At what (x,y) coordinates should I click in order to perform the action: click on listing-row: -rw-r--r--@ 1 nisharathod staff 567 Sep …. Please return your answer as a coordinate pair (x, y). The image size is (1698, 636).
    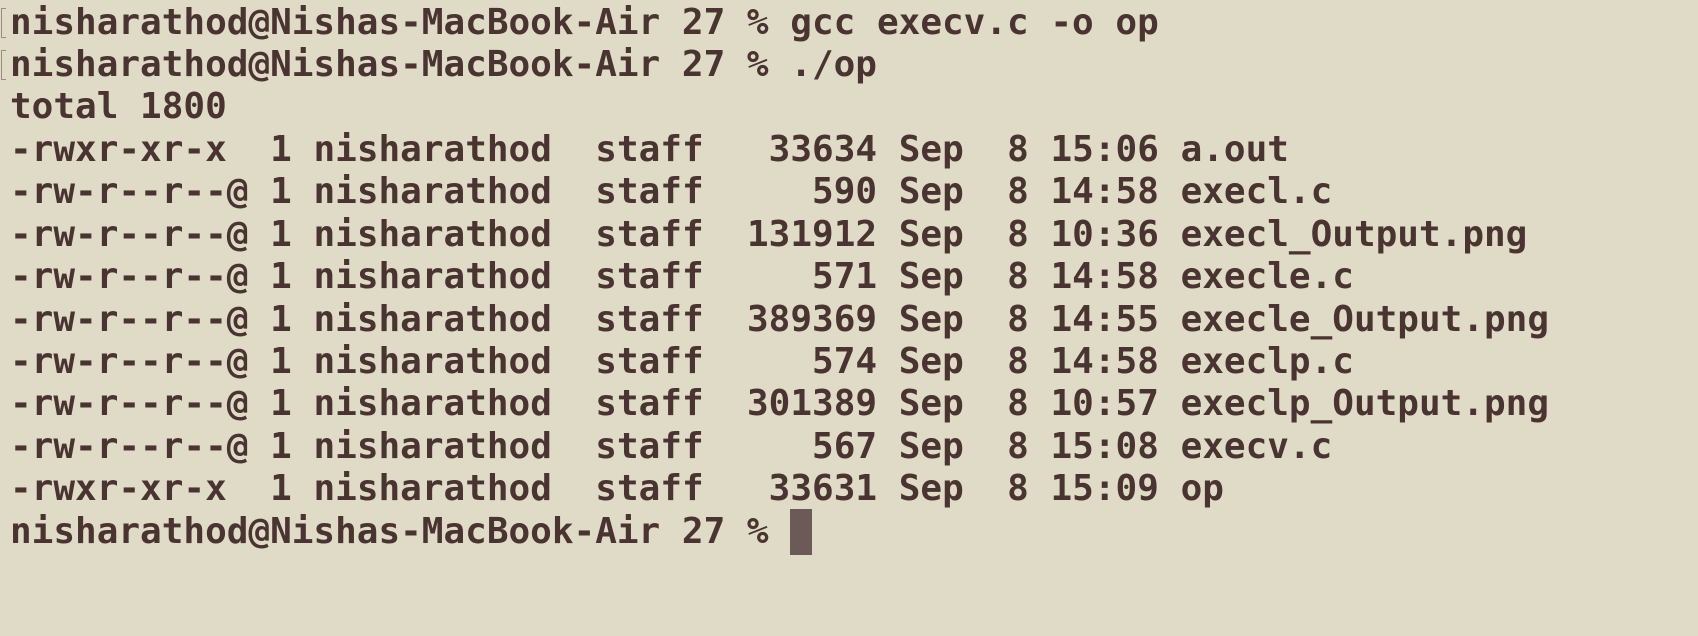
    Looking at the image, I should click on (671, 447).